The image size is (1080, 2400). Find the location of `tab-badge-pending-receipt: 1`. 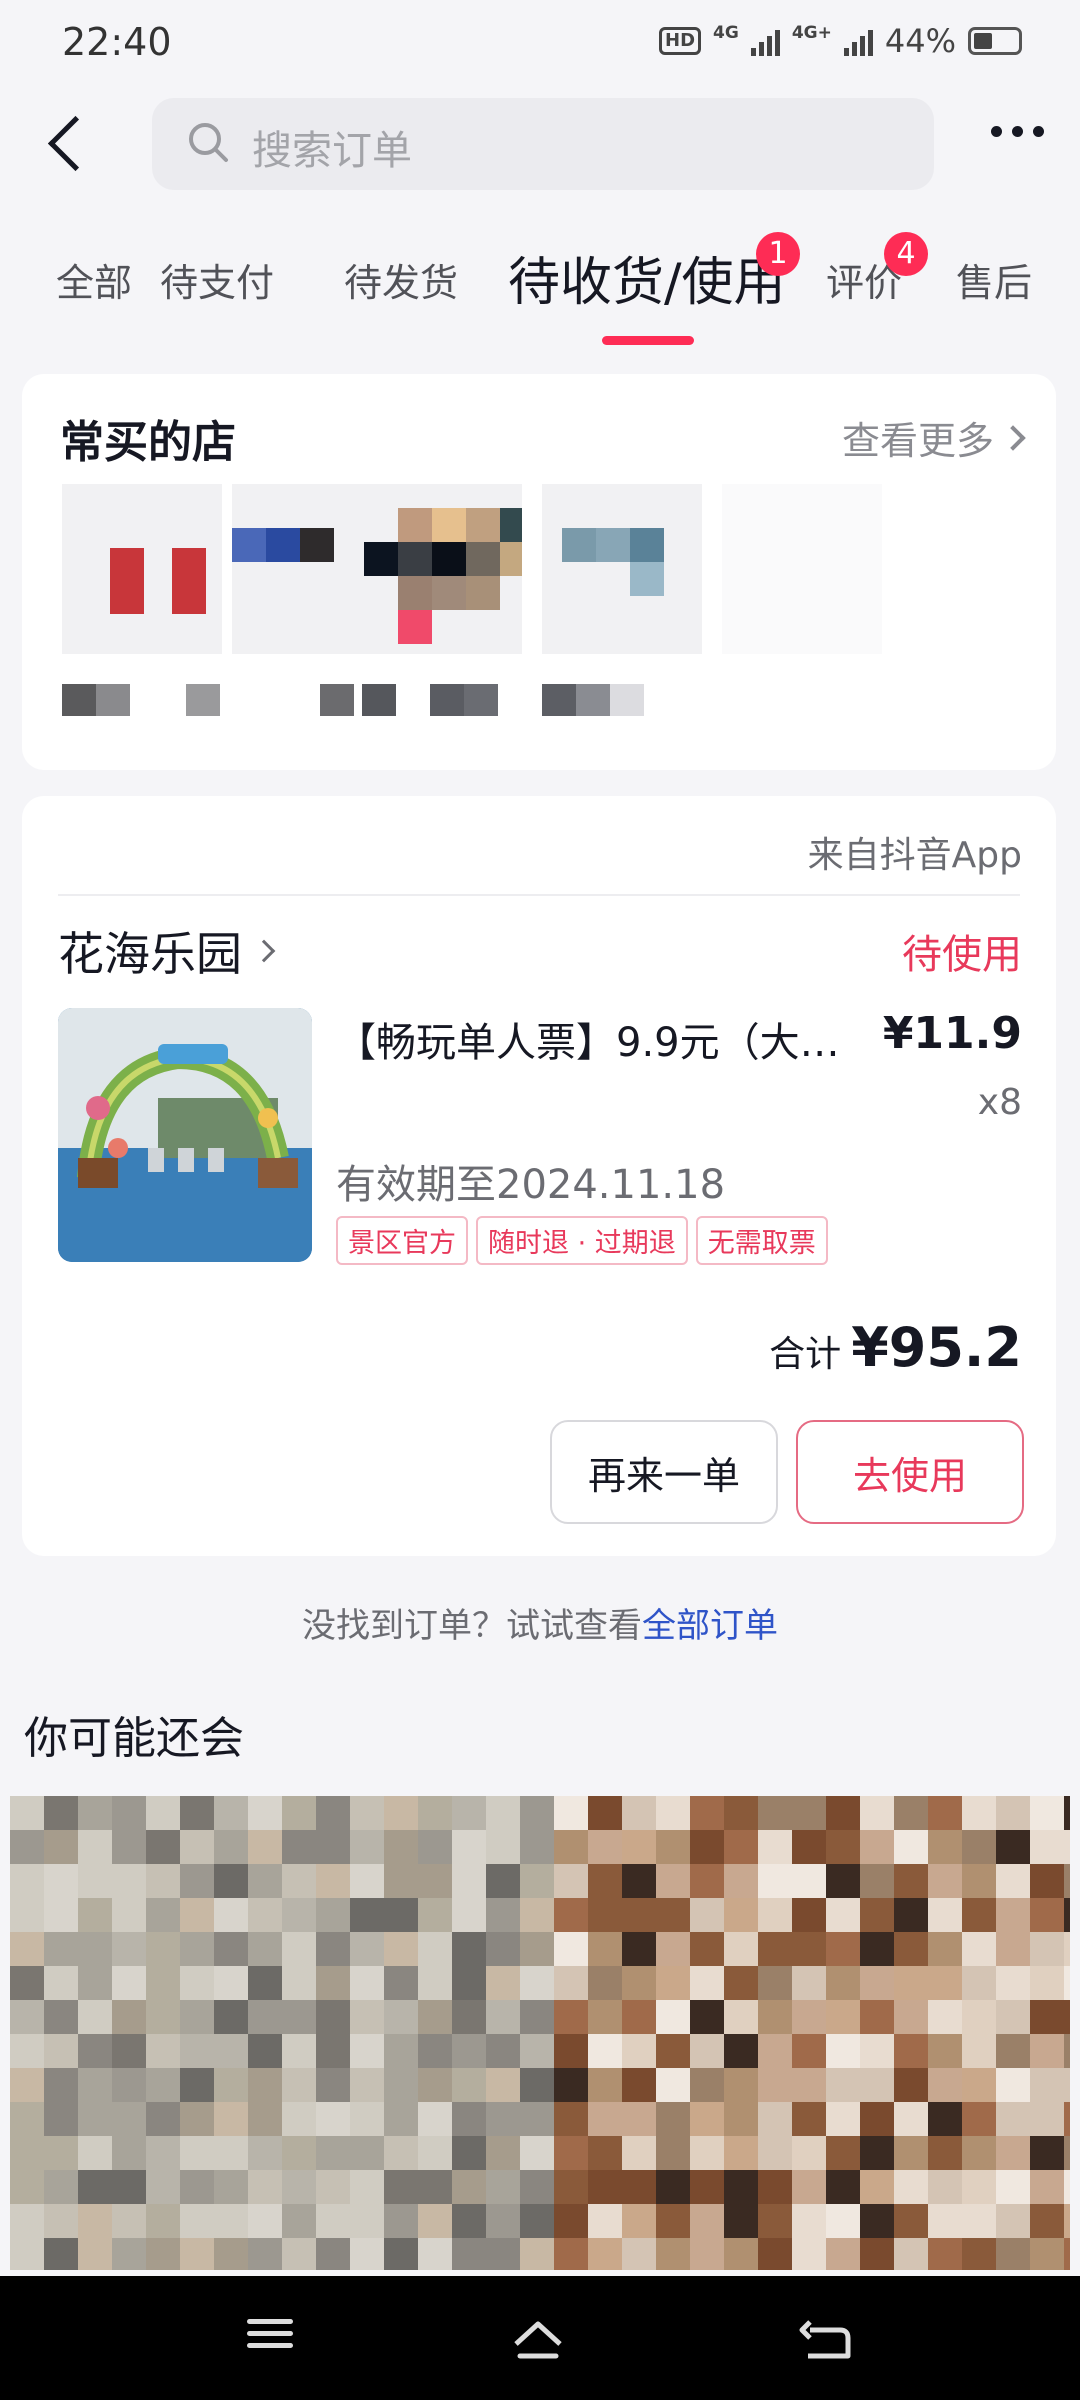

tab-badge-pending-receipt: 1 is located at coordinates (778, 254).